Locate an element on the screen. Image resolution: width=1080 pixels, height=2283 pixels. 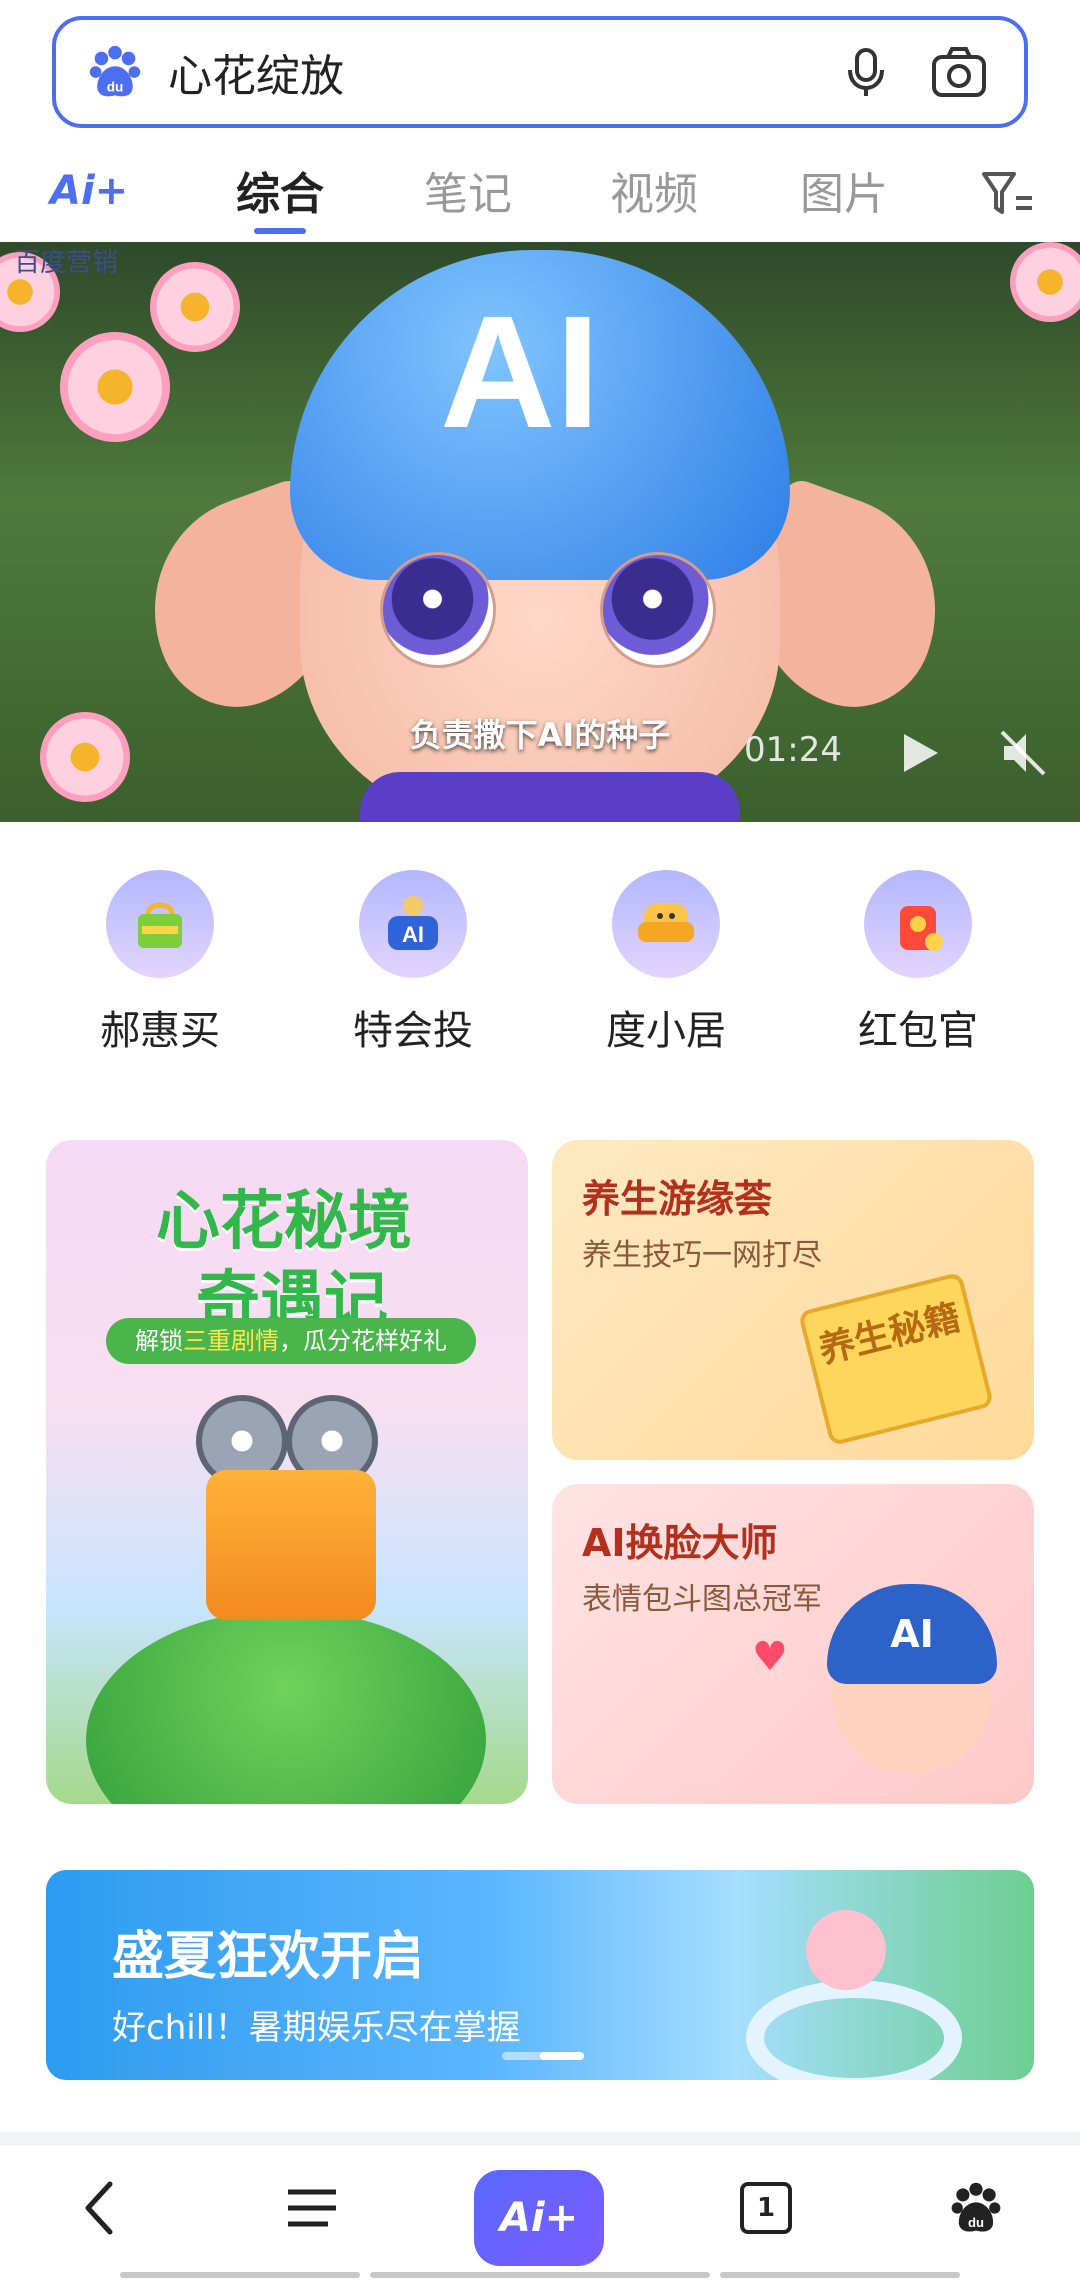
service-duxiaoju: 度小居 is located at coordinates (666, 963).